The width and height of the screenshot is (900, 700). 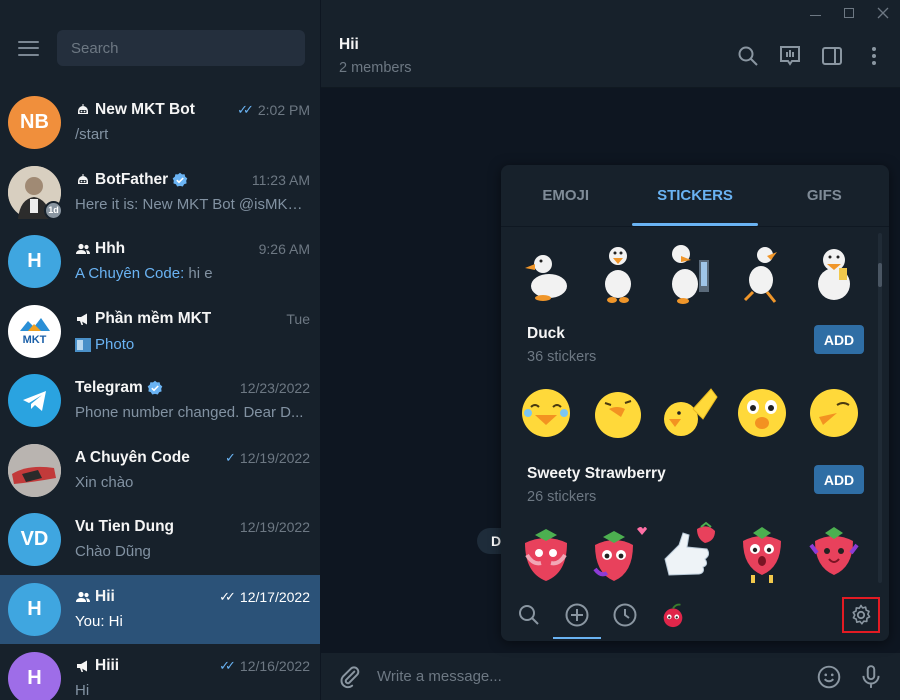 What do you see at coordinates (815, 13) in the screenshot?
I see `minimize-button` at bounding box center [815, 13].